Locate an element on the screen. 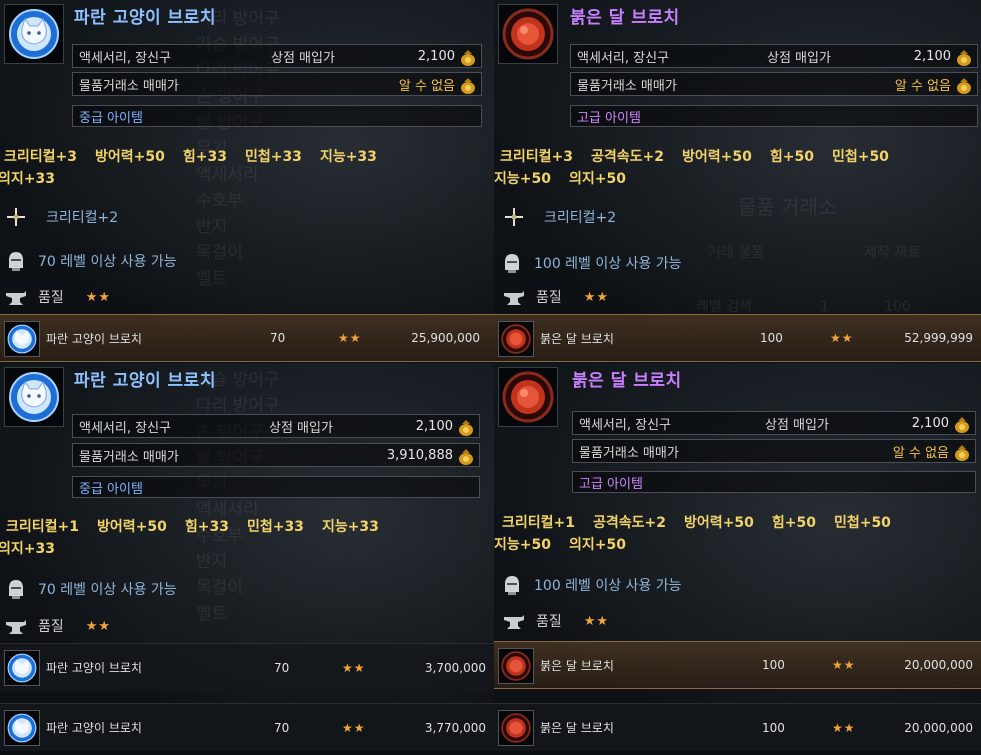 The image size is (981, 755). market-price-row: 물품거래소 매매가 3,910,888 is located at coordinates (276, 455).